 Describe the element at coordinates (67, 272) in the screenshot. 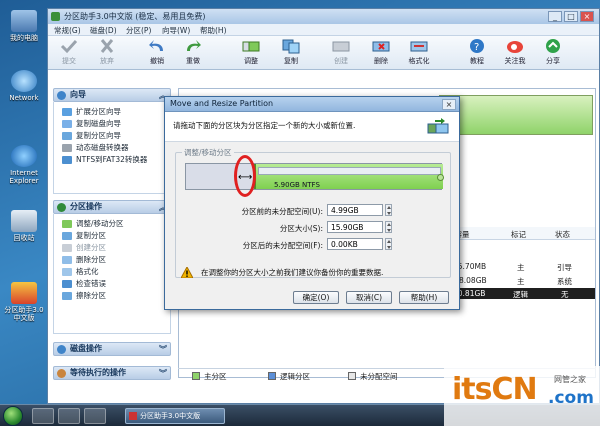

I see `format-icon` at that location.